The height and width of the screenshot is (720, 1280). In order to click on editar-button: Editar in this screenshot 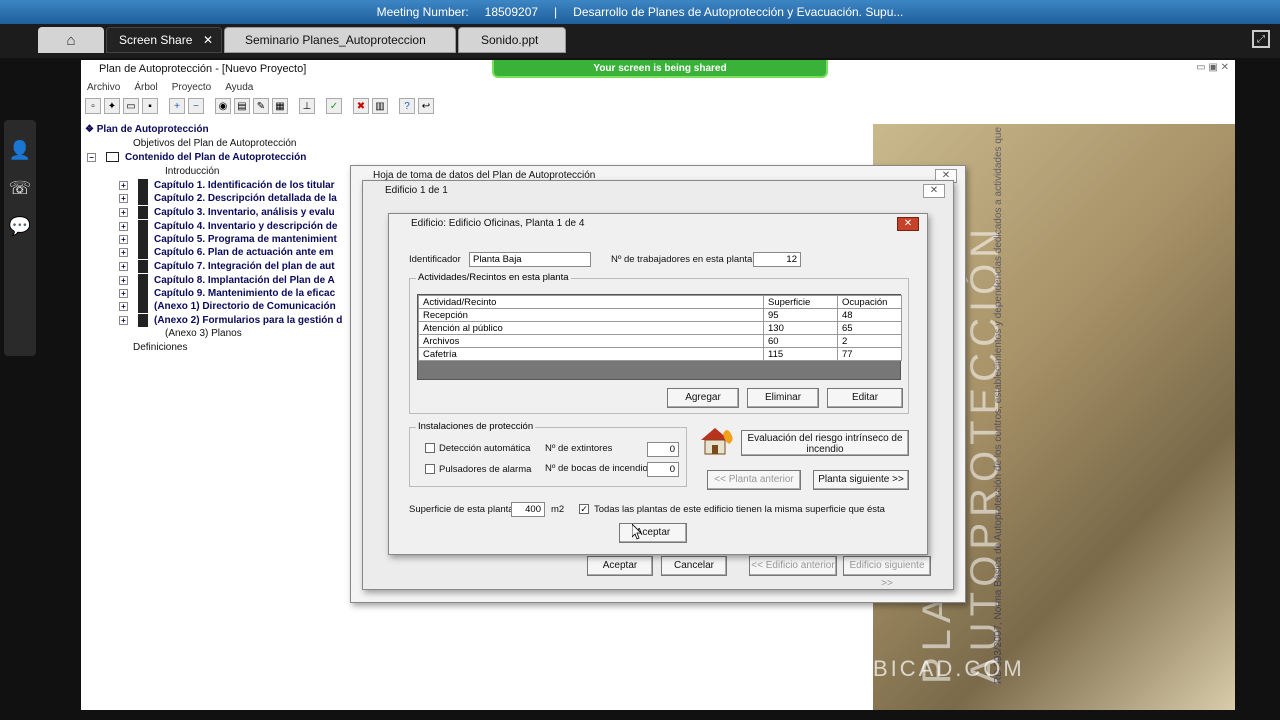, I will do `click(865, 398)`.